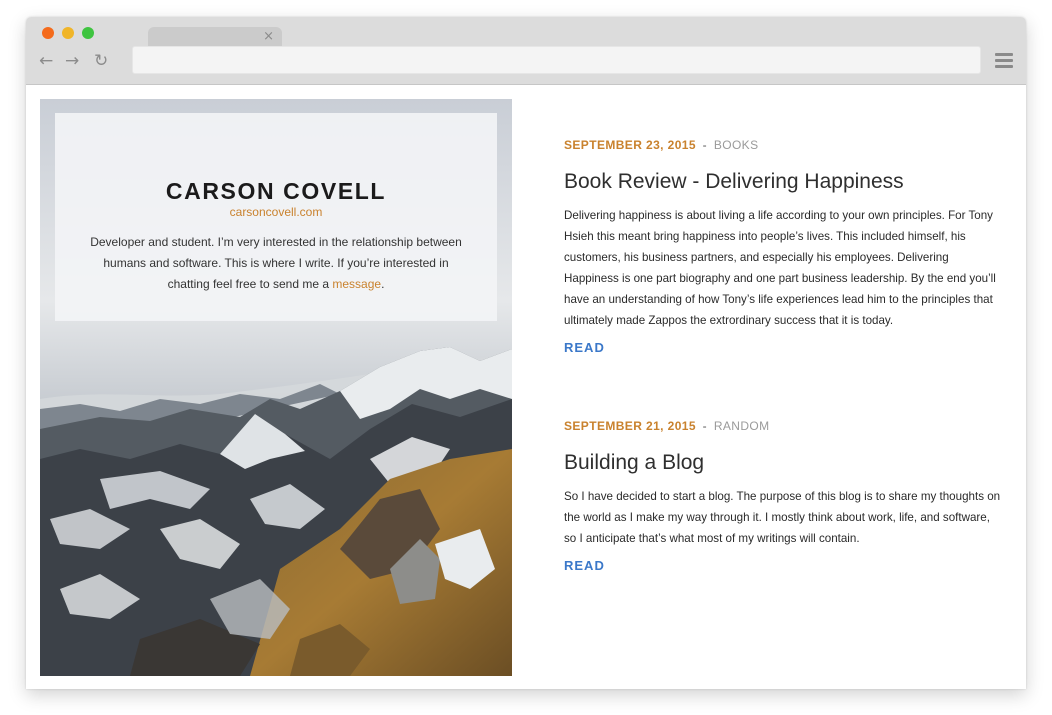 The height and width of the screenshot is (715, 1052). Describe the element at coordinates (276, 212) in the screenshot. I see `site-url-link: carsoncovell.com` at that location.